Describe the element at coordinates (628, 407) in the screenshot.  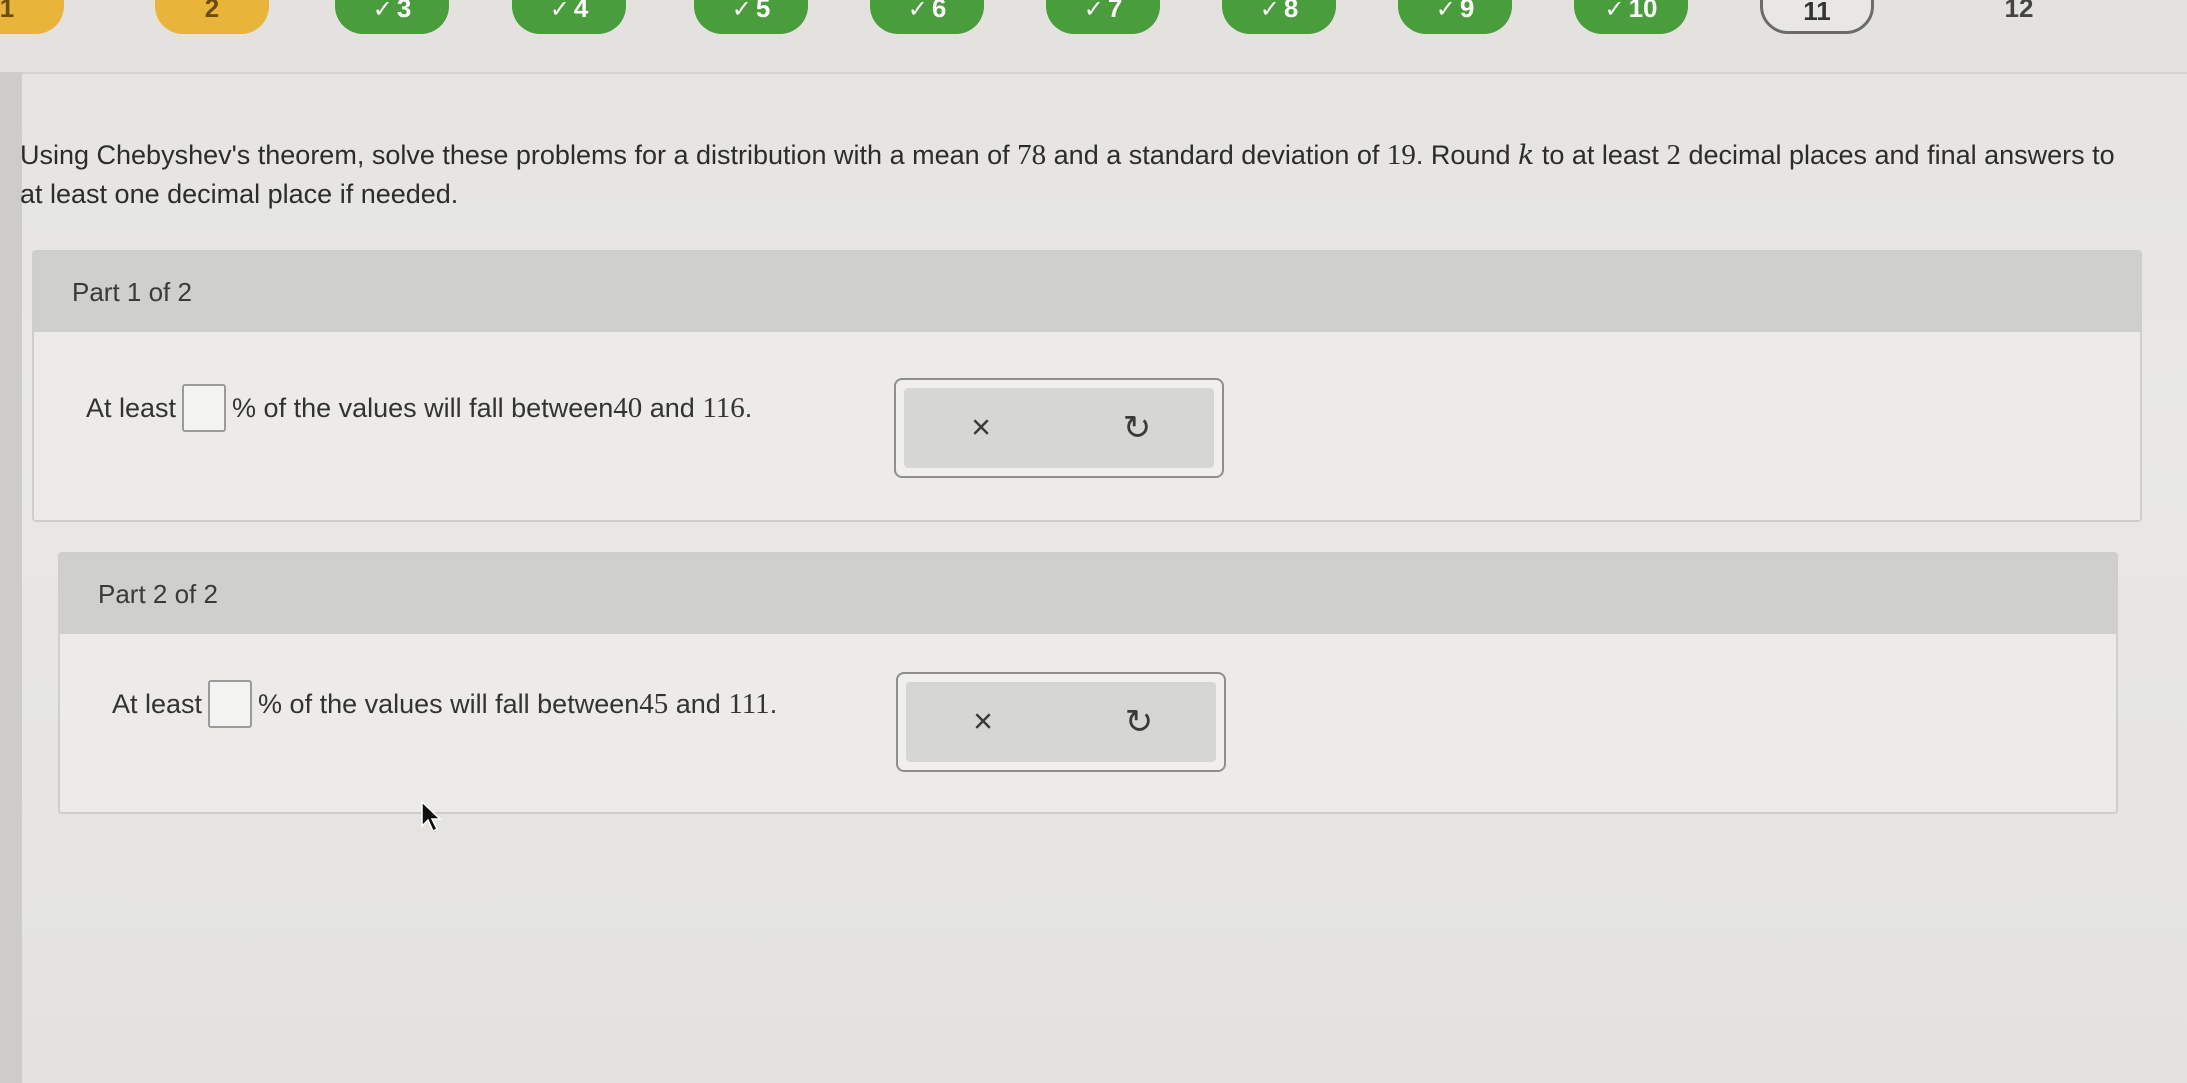
I see `part-1-low-value: 40` at that location.